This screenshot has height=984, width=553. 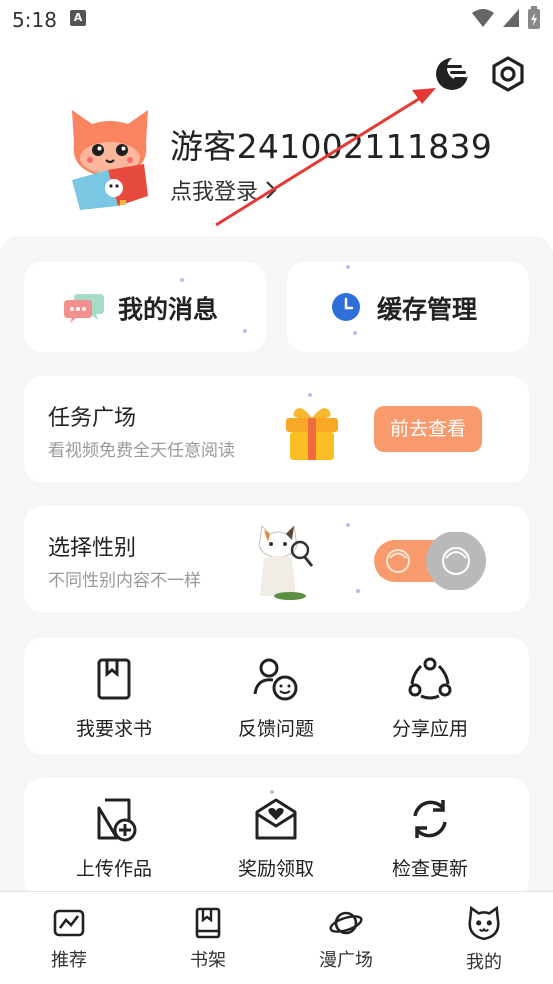 I want to click on grid-item-feedback: 反馈问题, so click(x=276, y=698).